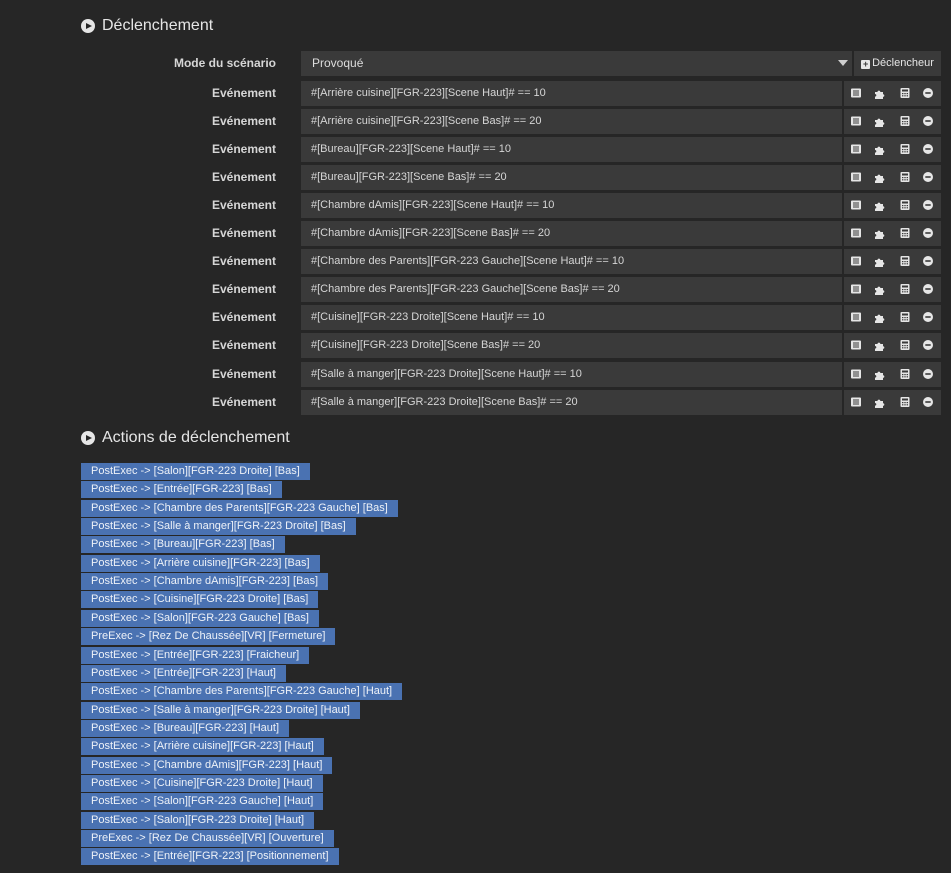 The width and height of the screenshot is (951, 873). Describe the element at coordinates (571, 149) in the screenshot. I see `event-expression-input: #[Bureau][FGR-223][Scene Haut]# == 10` at that location.